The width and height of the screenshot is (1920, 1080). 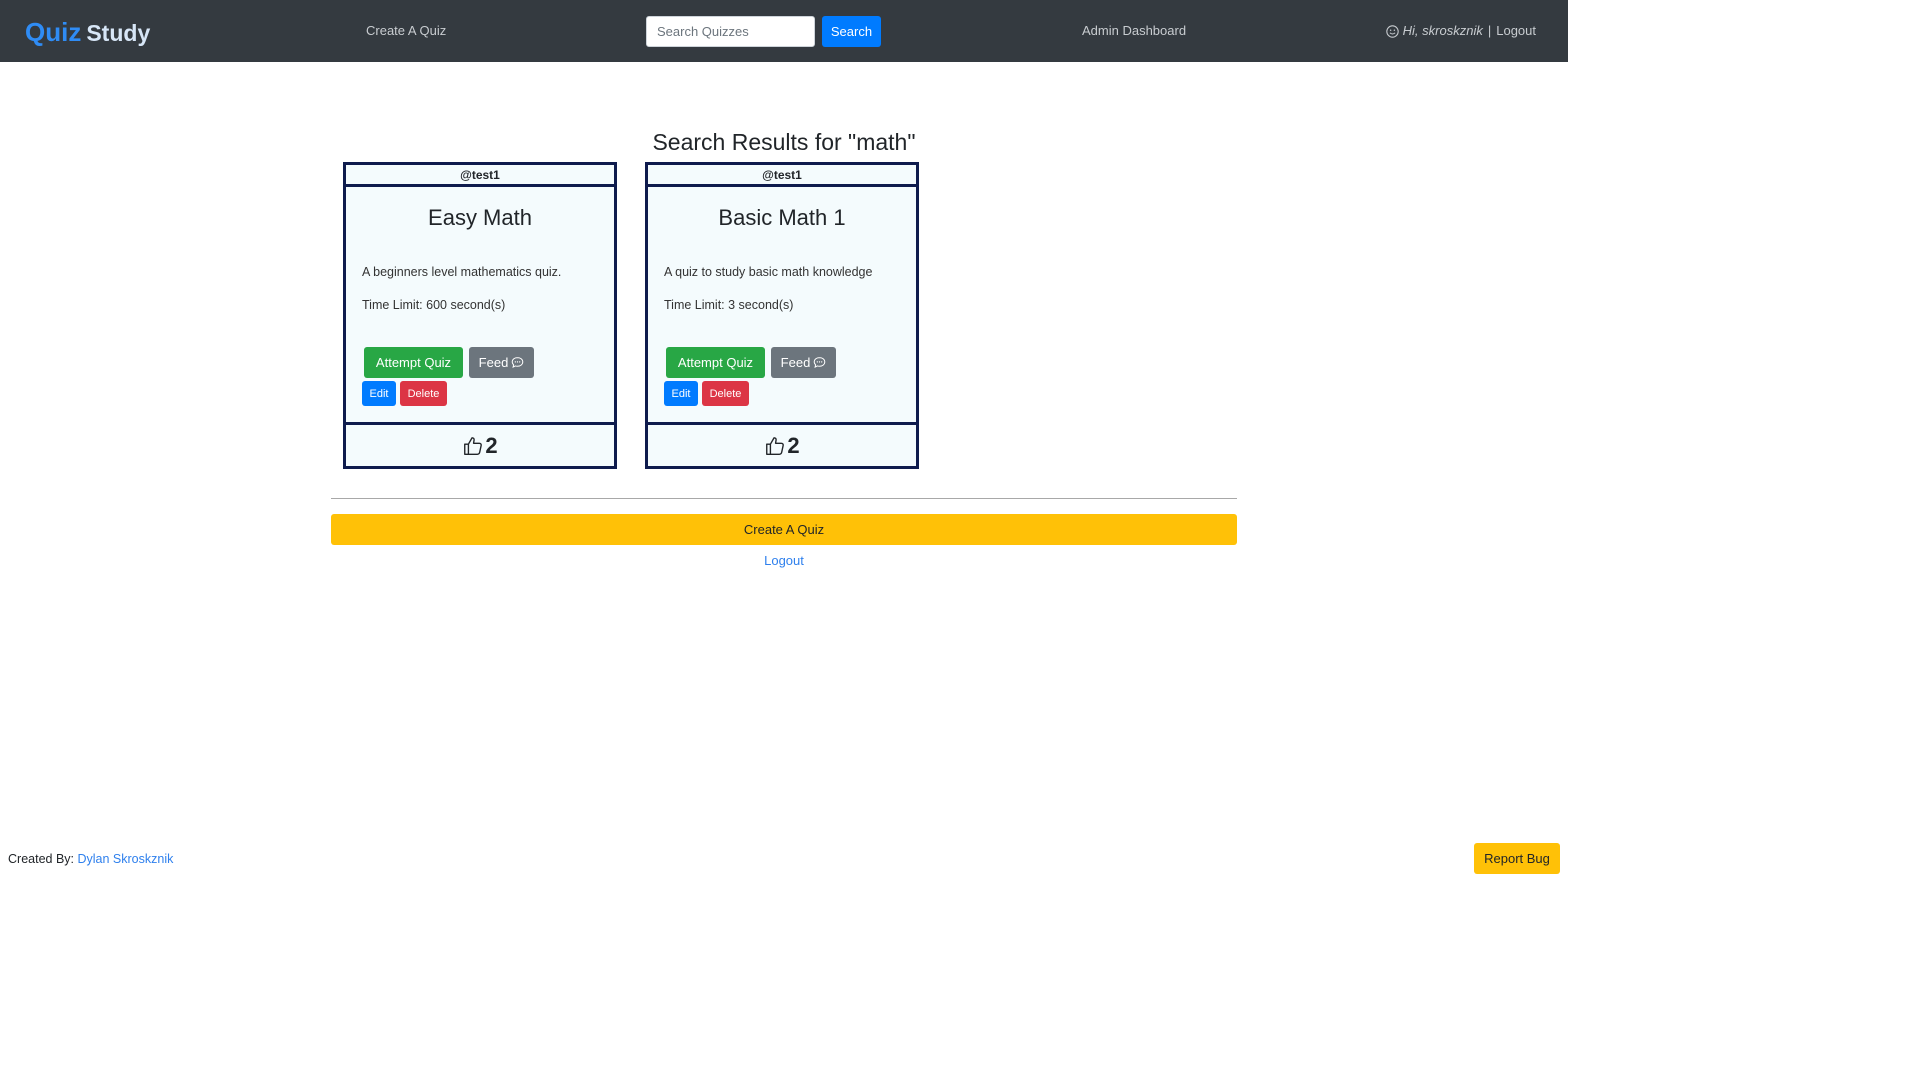 I want to click on logout-link: Logout, so click(x=784, y=560).